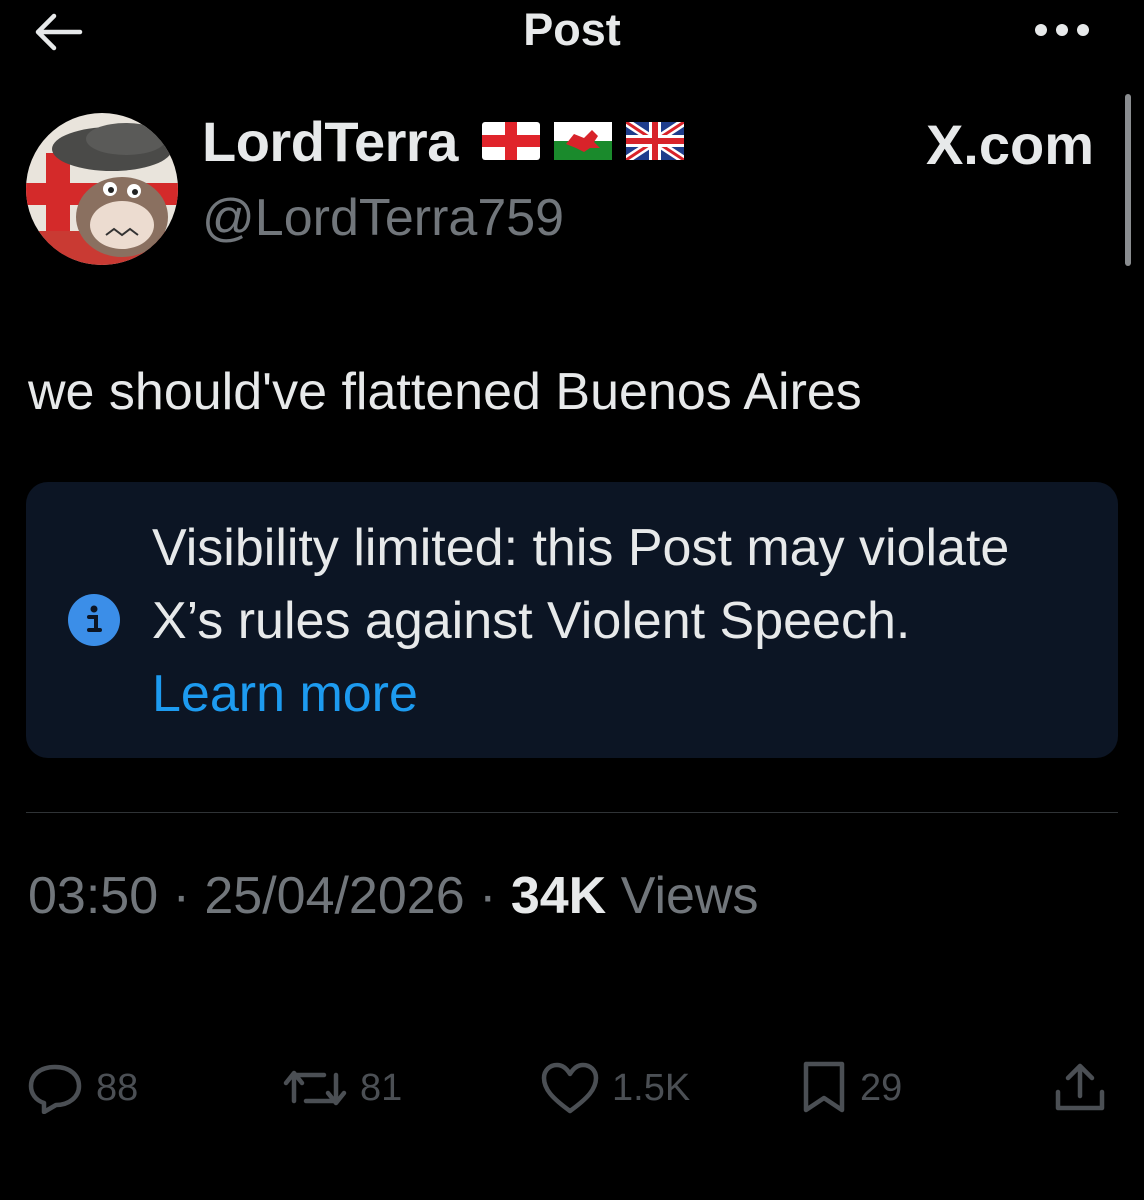 This screenshot has width=1144, height=1200. What do you see at coordinates (651, 1087) in the screenshot?
I see `like-count: 1.5K` at bounding box center [651, 1087].